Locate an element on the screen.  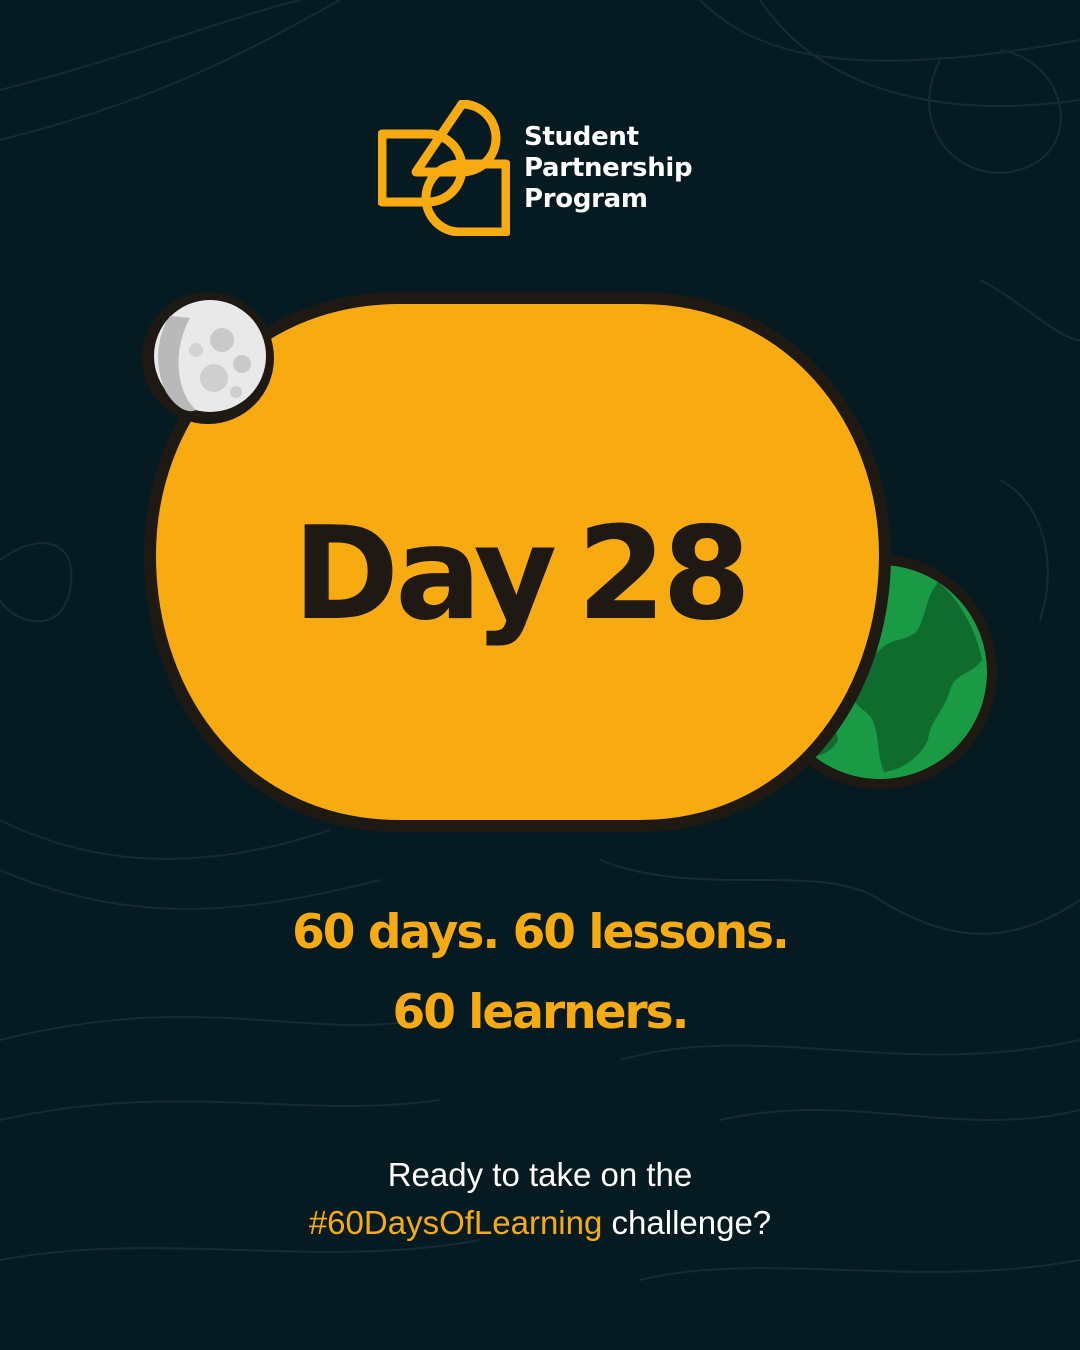
moon-icon is located at coordinates (208, 358).